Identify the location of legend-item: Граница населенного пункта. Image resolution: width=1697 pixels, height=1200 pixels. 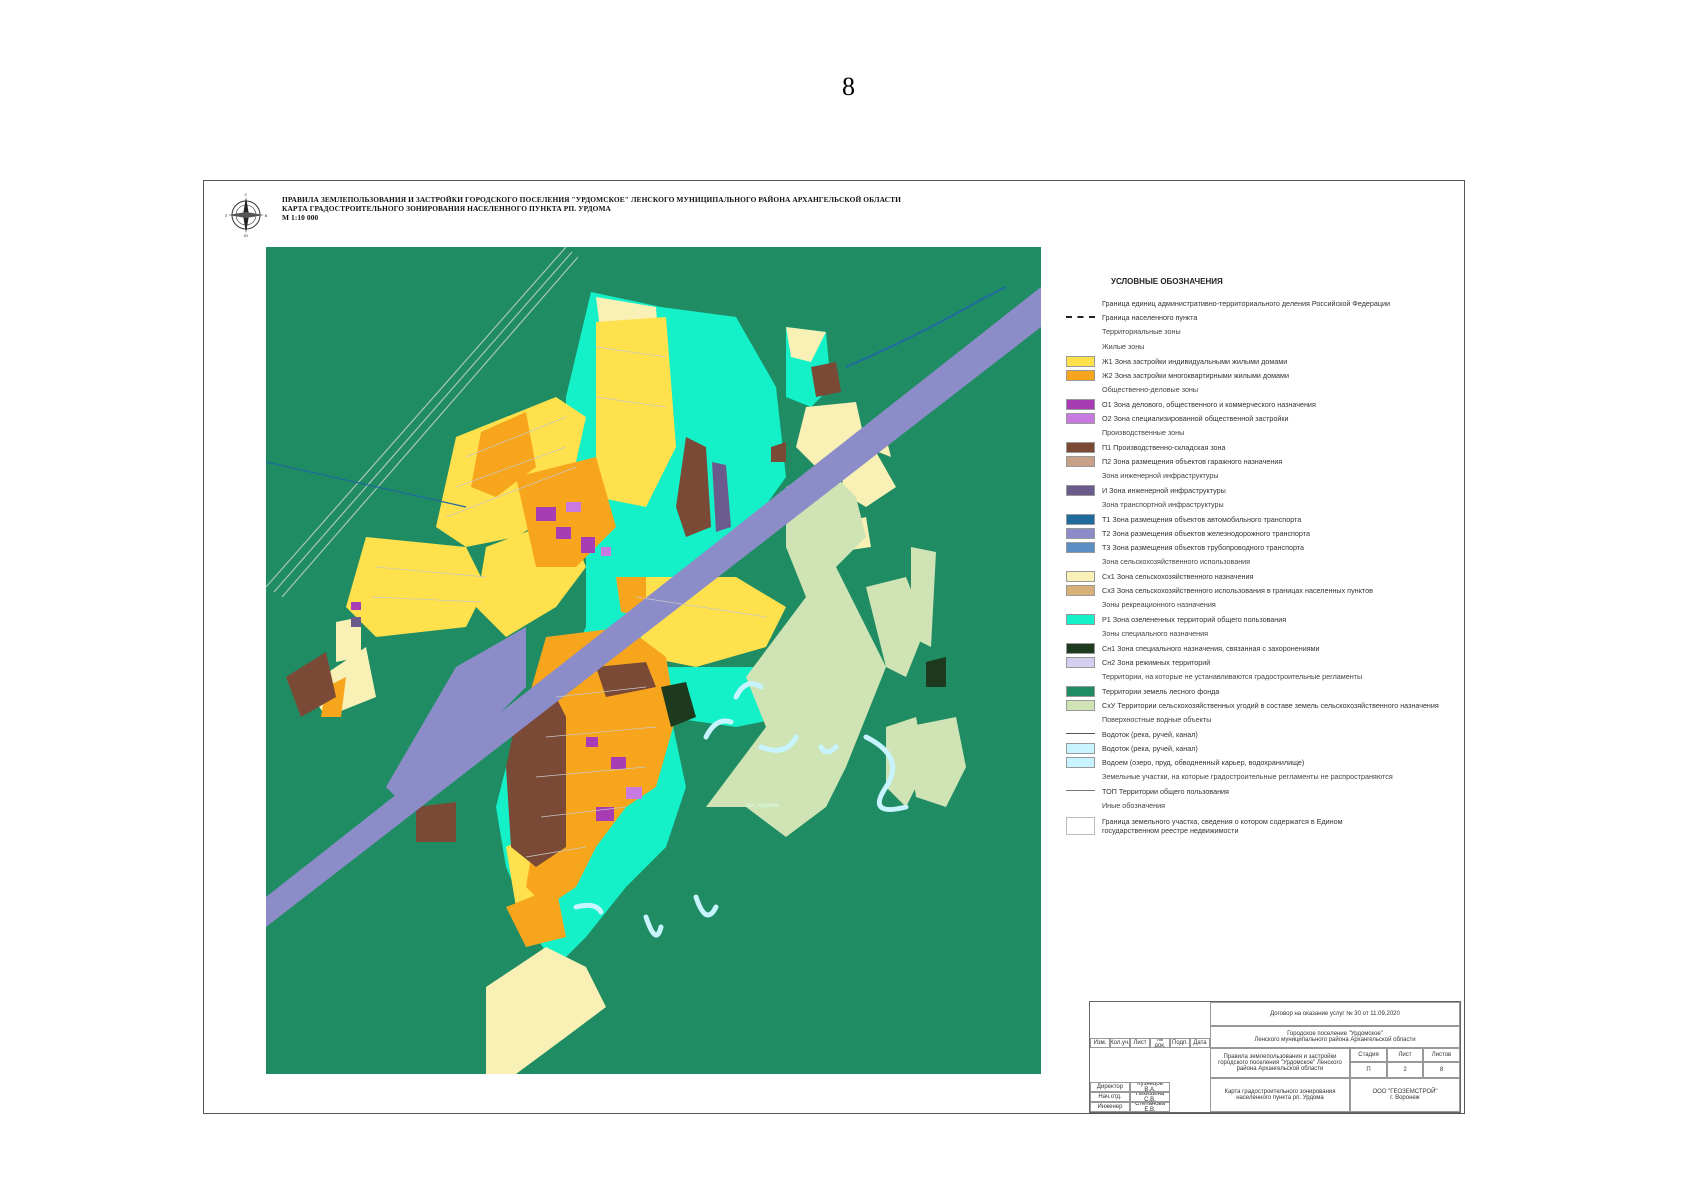
(1262, 317).